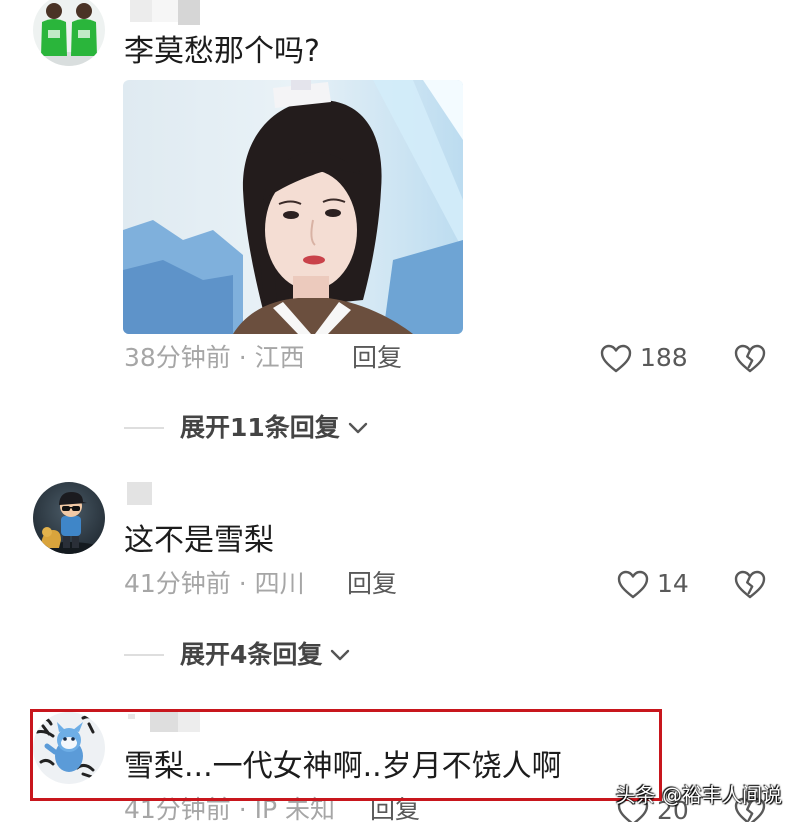 This screenshot has height=822, width=800. I want to click on comment-time-location: 38分钟前 · 江西, so click(214, 357).